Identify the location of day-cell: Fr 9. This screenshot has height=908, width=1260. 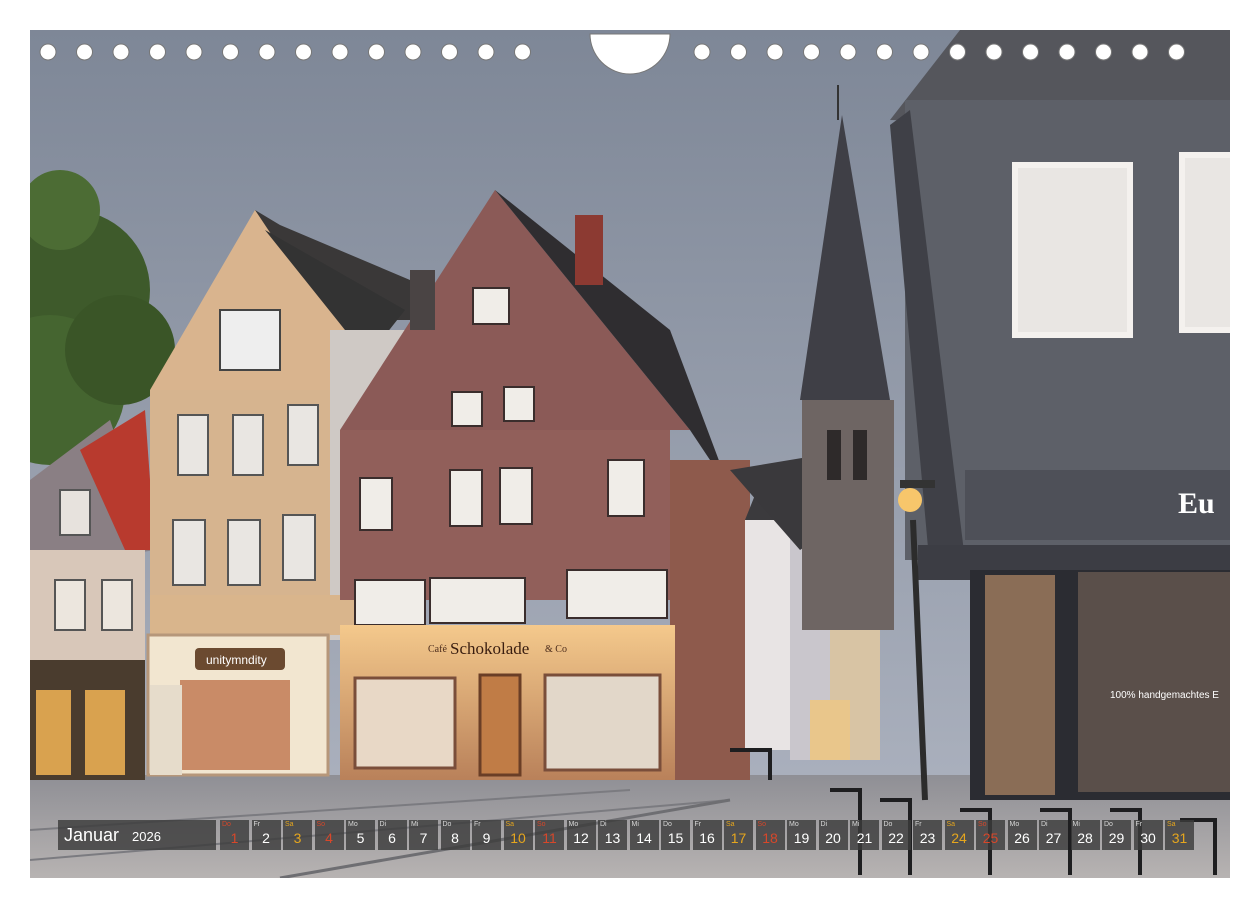
(486, 835).